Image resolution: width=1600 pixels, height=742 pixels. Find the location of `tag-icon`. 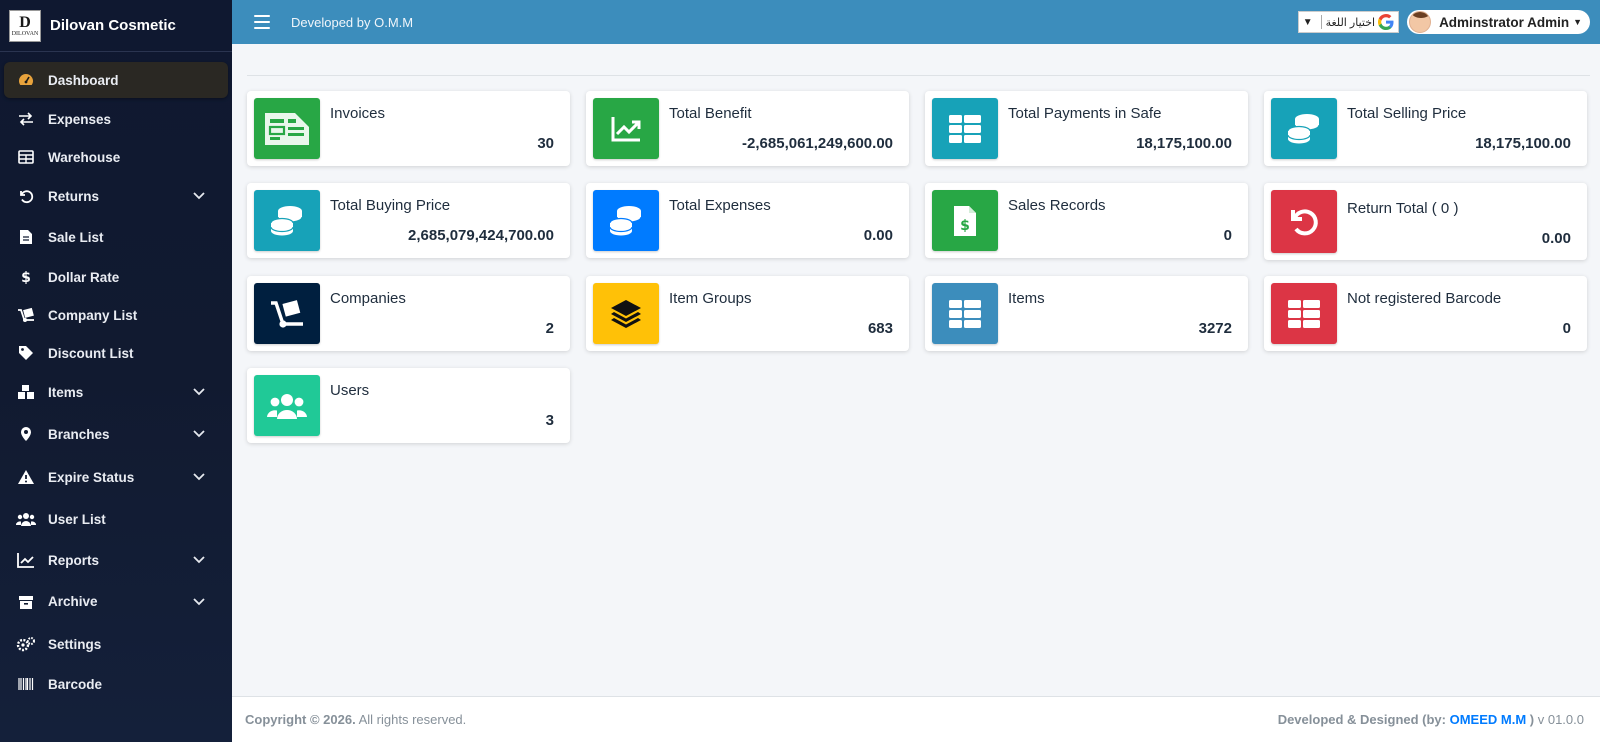

tag-icon is located at coordinates (26, 353).